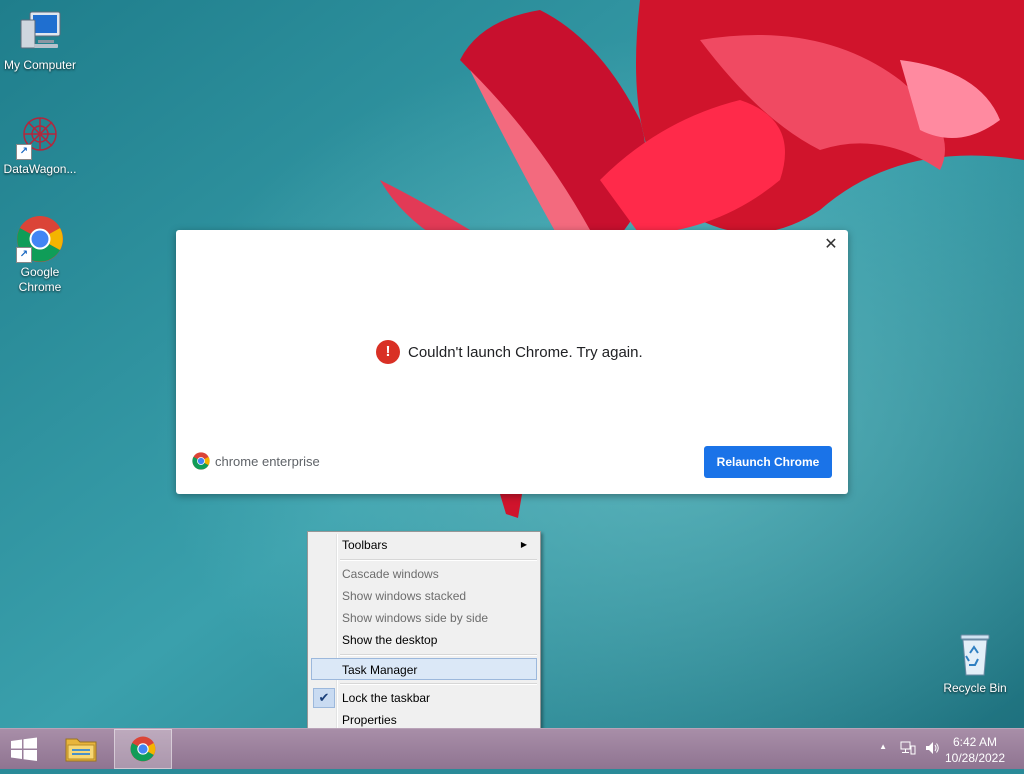 This screenshot has height=774, width=1024. What do you see at coordinates (40, 272) in the screenshot?
I see `desktop-icon-label-line1: Google` at bounding box center [40, 272].